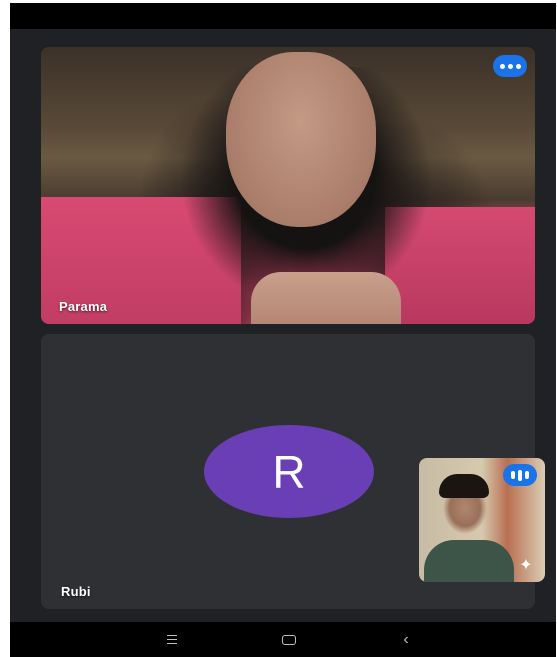 The height and width of the screenshot is (657, 557). Describe the element at coordinates (482, 520) in the screenshot. I see `self-view-tile: ✦` at that location.